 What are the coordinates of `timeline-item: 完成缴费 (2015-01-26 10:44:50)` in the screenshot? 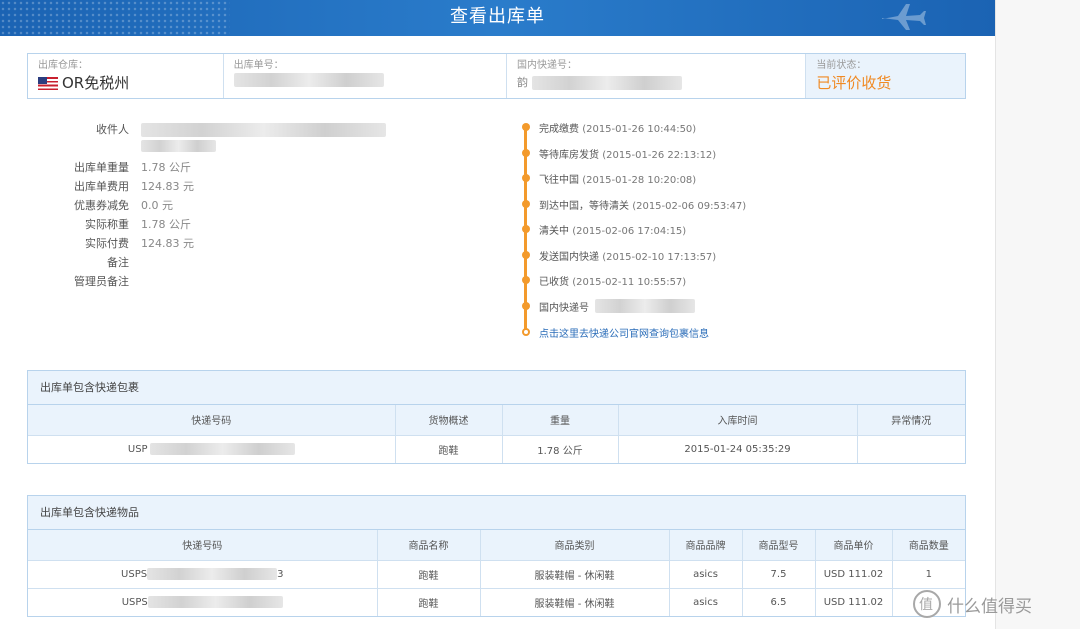 It's located at (607, 127).